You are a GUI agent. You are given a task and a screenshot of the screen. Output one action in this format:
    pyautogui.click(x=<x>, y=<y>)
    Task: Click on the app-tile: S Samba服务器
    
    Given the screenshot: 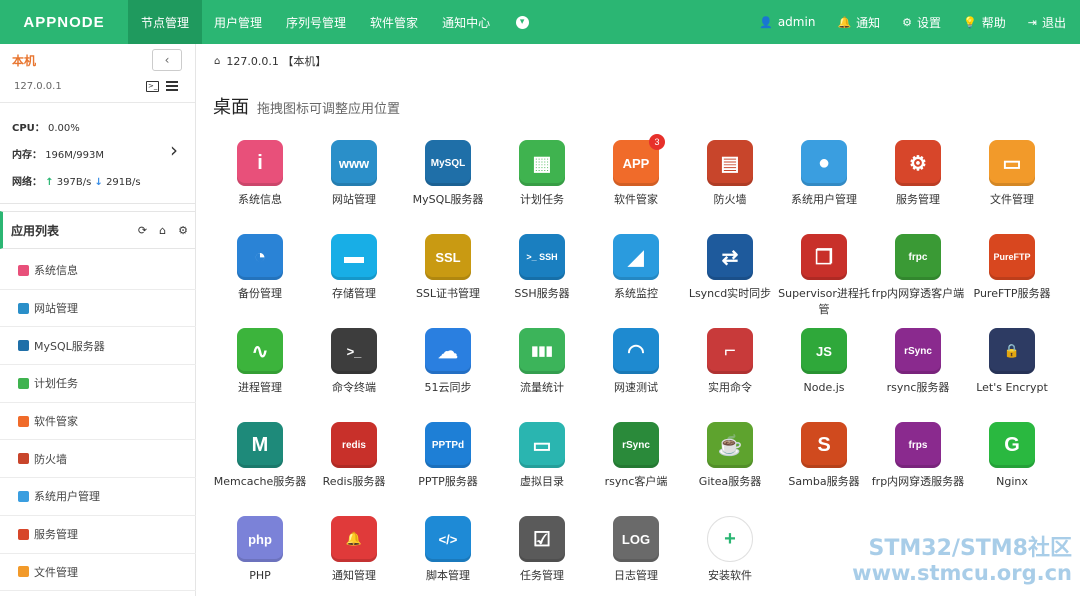 What is the action you would take?
    pyautogui.click(x=824, y=465)
    